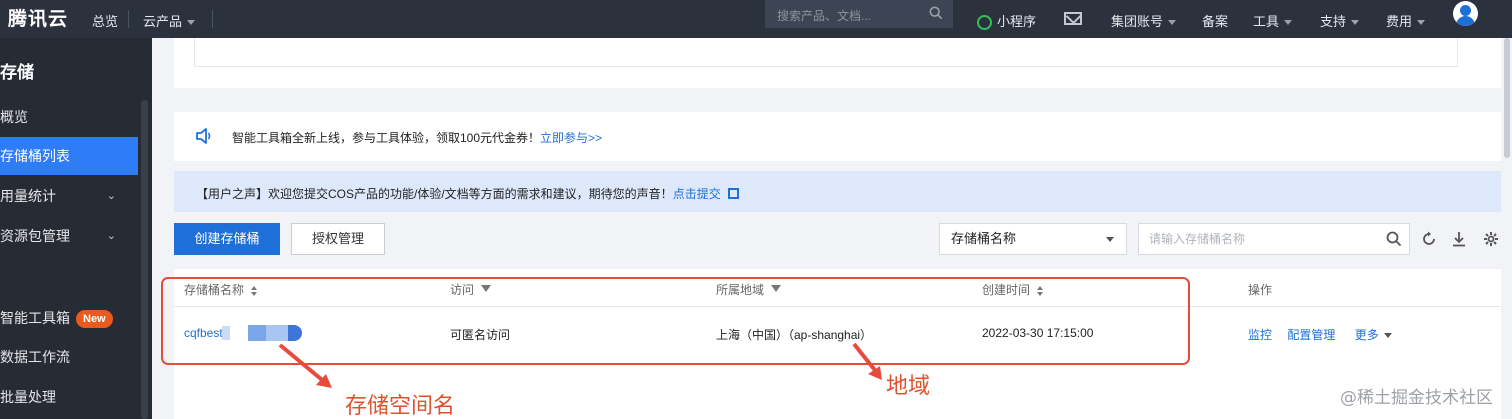  I want to click on mail-icon, so click(1073, 18).